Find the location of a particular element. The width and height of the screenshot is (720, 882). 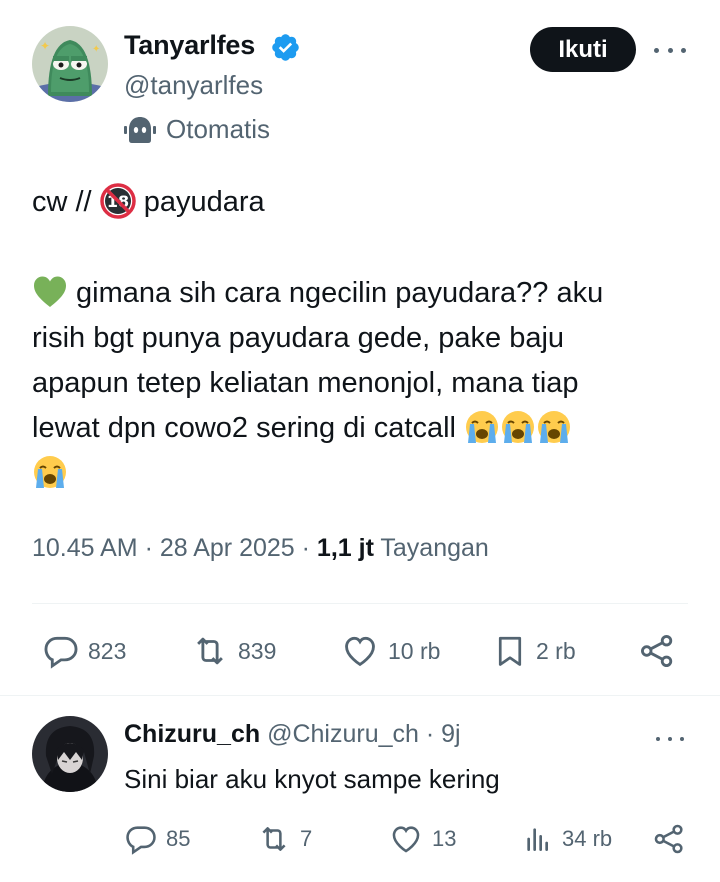

reply-reply-count: 85 is located at coordinates (178, 838).